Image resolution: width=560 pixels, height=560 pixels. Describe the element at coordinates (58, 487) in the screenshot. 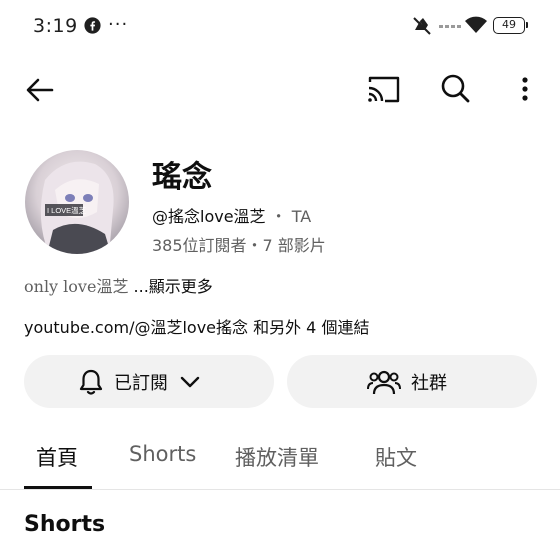

I see `active-tab-indicator` at that location.